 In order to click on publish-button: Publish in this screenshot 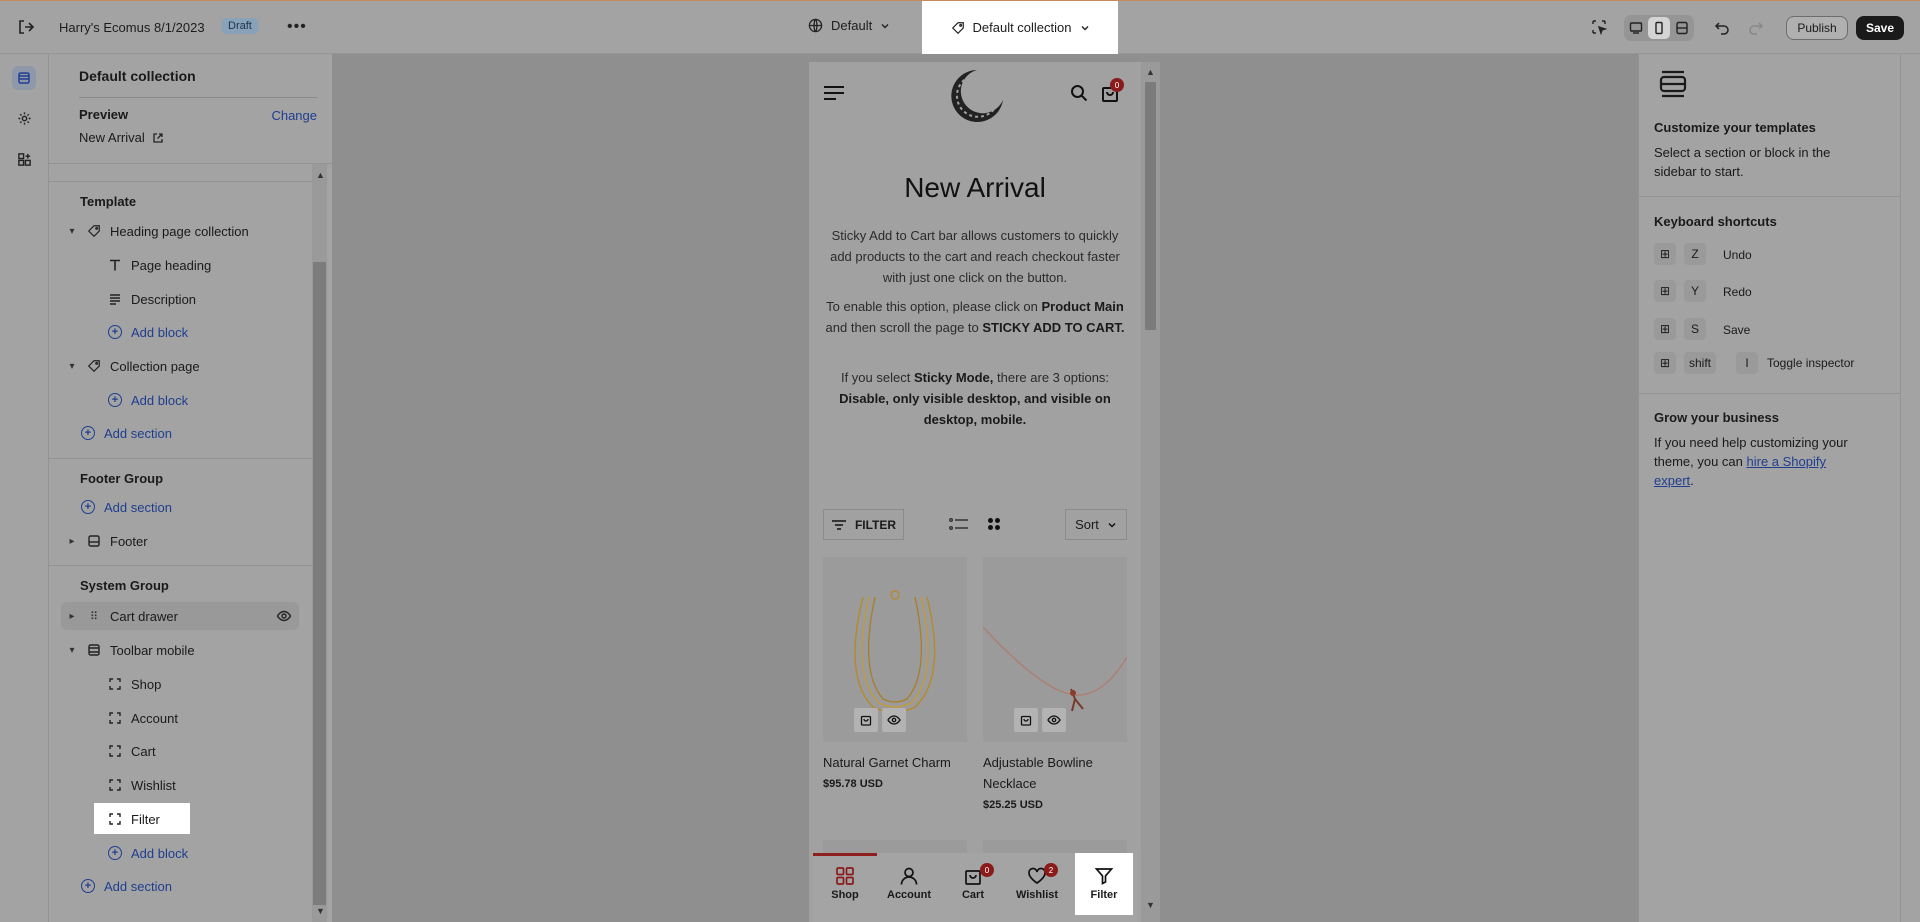, I will do `click(1817, 28)`.